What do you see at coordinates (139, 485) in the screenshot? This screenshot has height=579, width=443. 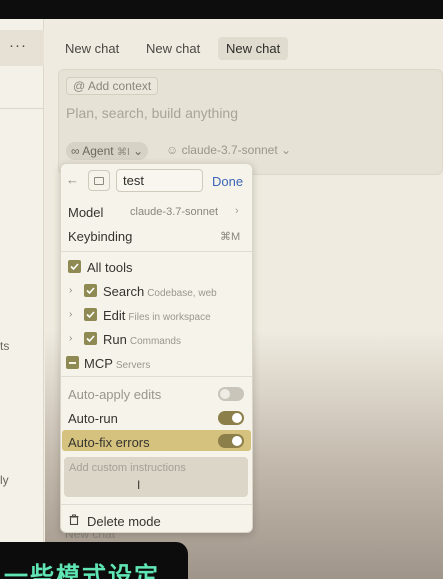 I see `text-cursor-icon: I` at bounding box center [139, 485].